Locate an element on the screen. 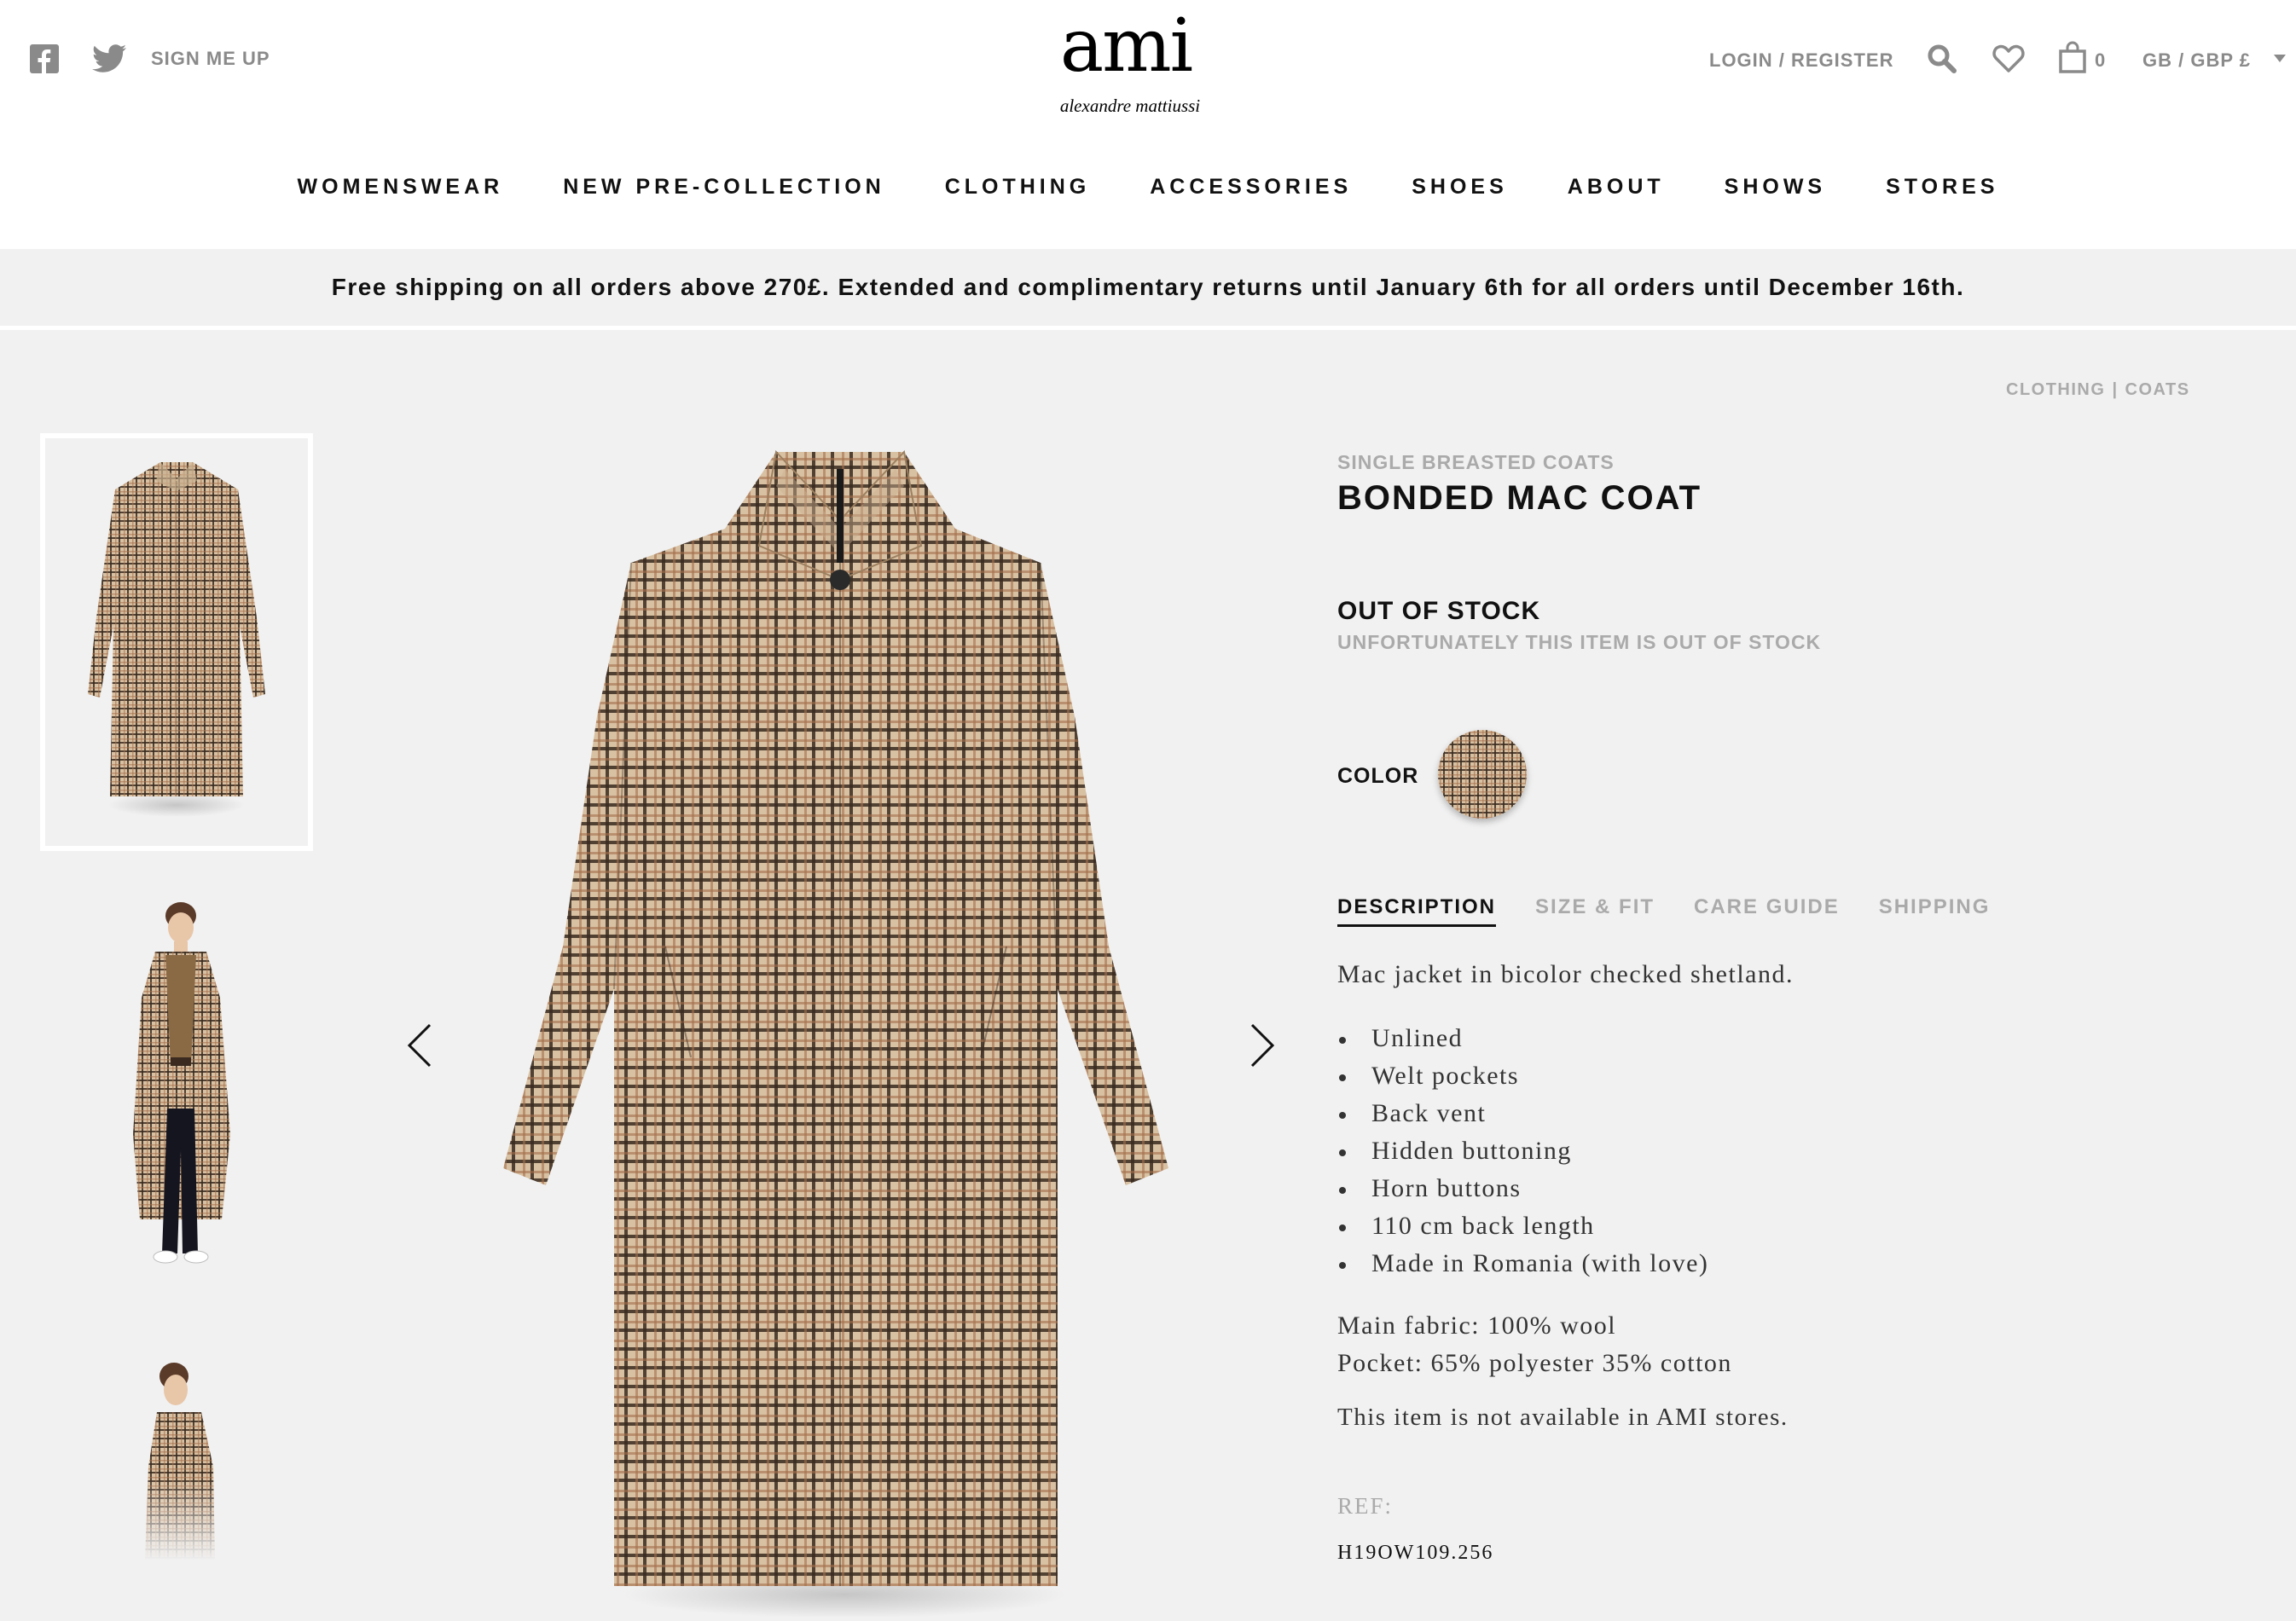  stock-status-title: OUT OF STOCK is located at coordinates (1439, 611).